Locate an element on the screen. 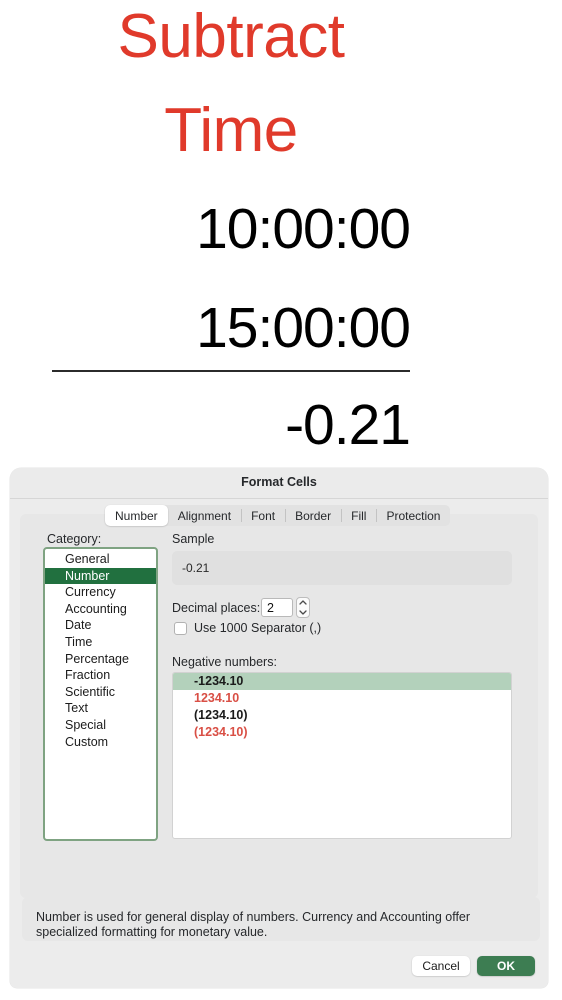 The height and width of the screenshot is (1000, 562). category-item-currency: Currency is located at coordinates (100, 592).